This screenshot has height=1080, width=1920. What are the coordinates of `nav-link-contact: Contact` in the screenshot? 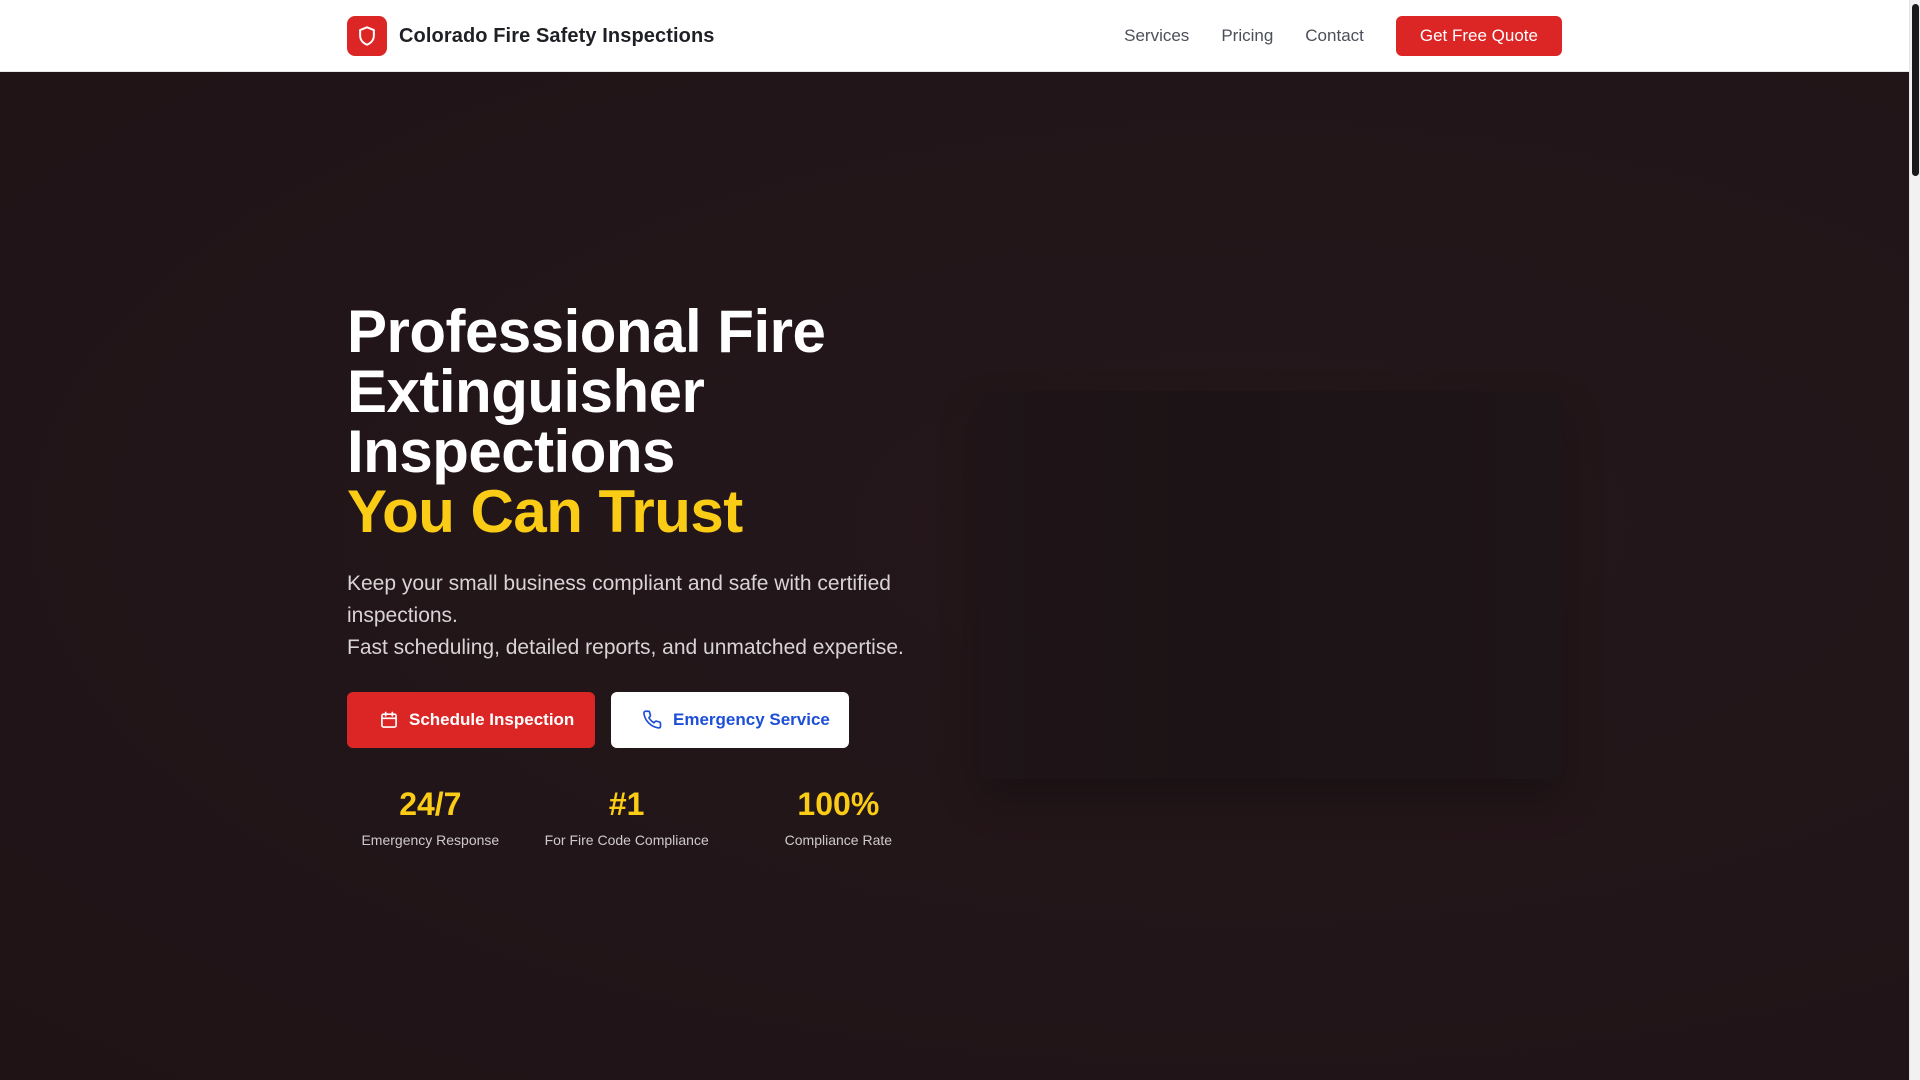 It's located at (1334, 36).